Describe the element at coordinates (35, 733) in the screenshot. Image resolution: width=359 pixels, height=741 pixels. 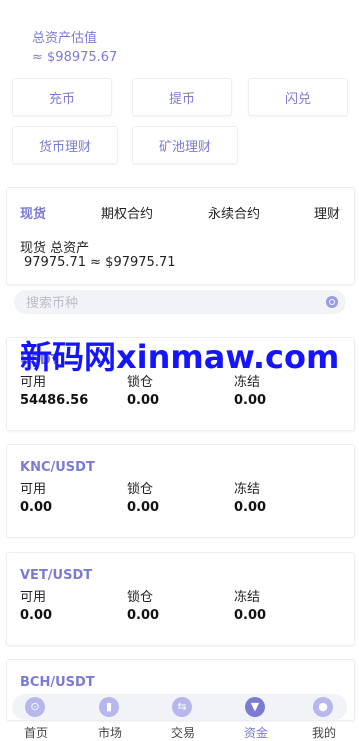
I see `nav-label: 首页` at that location.